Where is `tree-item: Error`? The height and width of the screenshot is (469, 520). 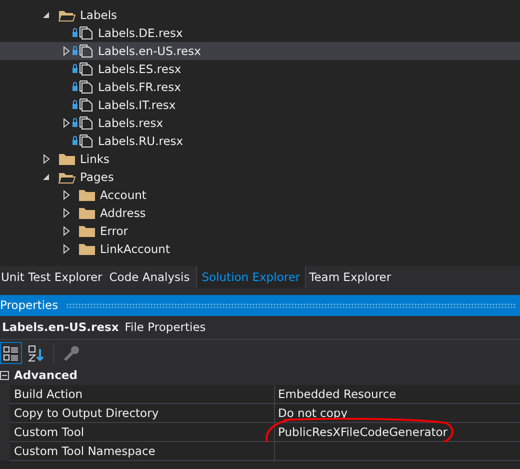
tree-item: Error is located at coordinates (260, 231).